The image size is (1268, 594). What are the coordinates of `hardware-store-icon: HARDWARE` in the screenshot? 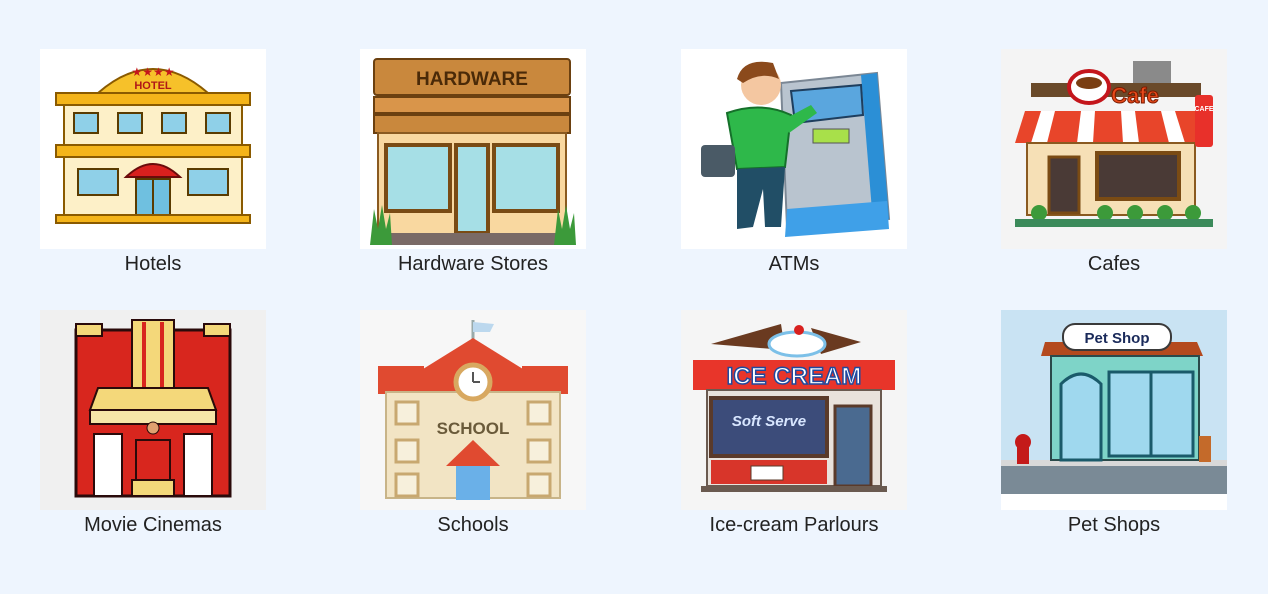 It's located at (473, 149).